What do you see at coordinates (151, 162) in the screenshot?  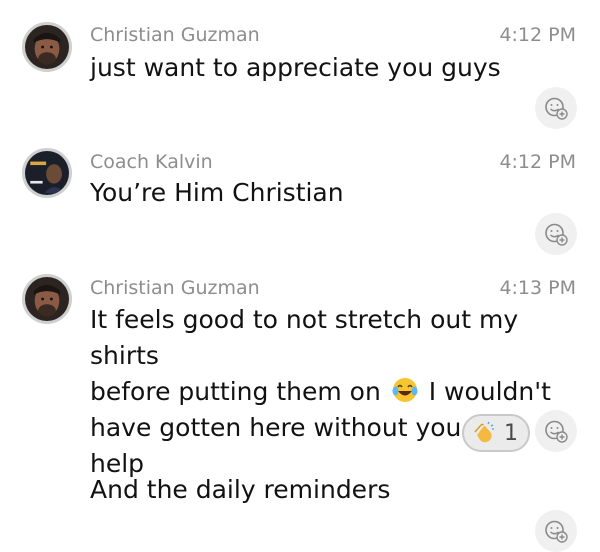 I see `message-author: Coach Kalvin` at bounding box center [151, 162].